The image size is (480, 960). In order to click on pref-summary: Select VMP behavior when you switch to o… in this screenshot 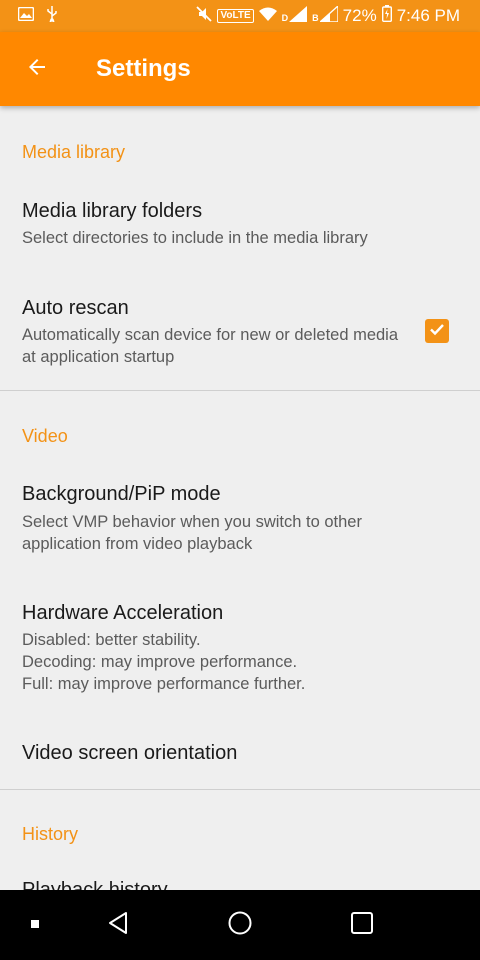, I will do `click(192, 533)`.